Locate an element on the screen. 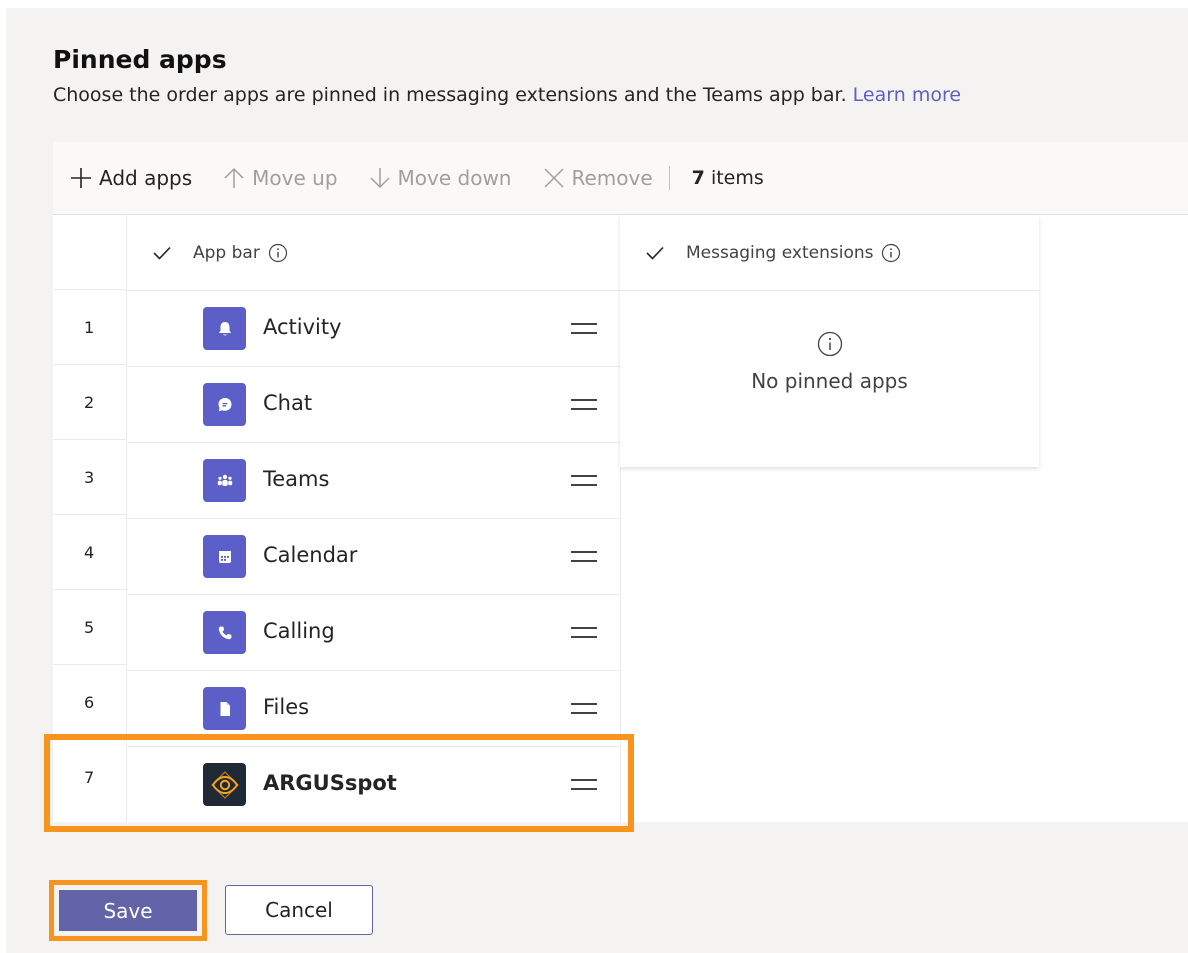 The width and height of the screenshot is (1188, 953). app-name: Calendar is located at coordinates (310, 555).